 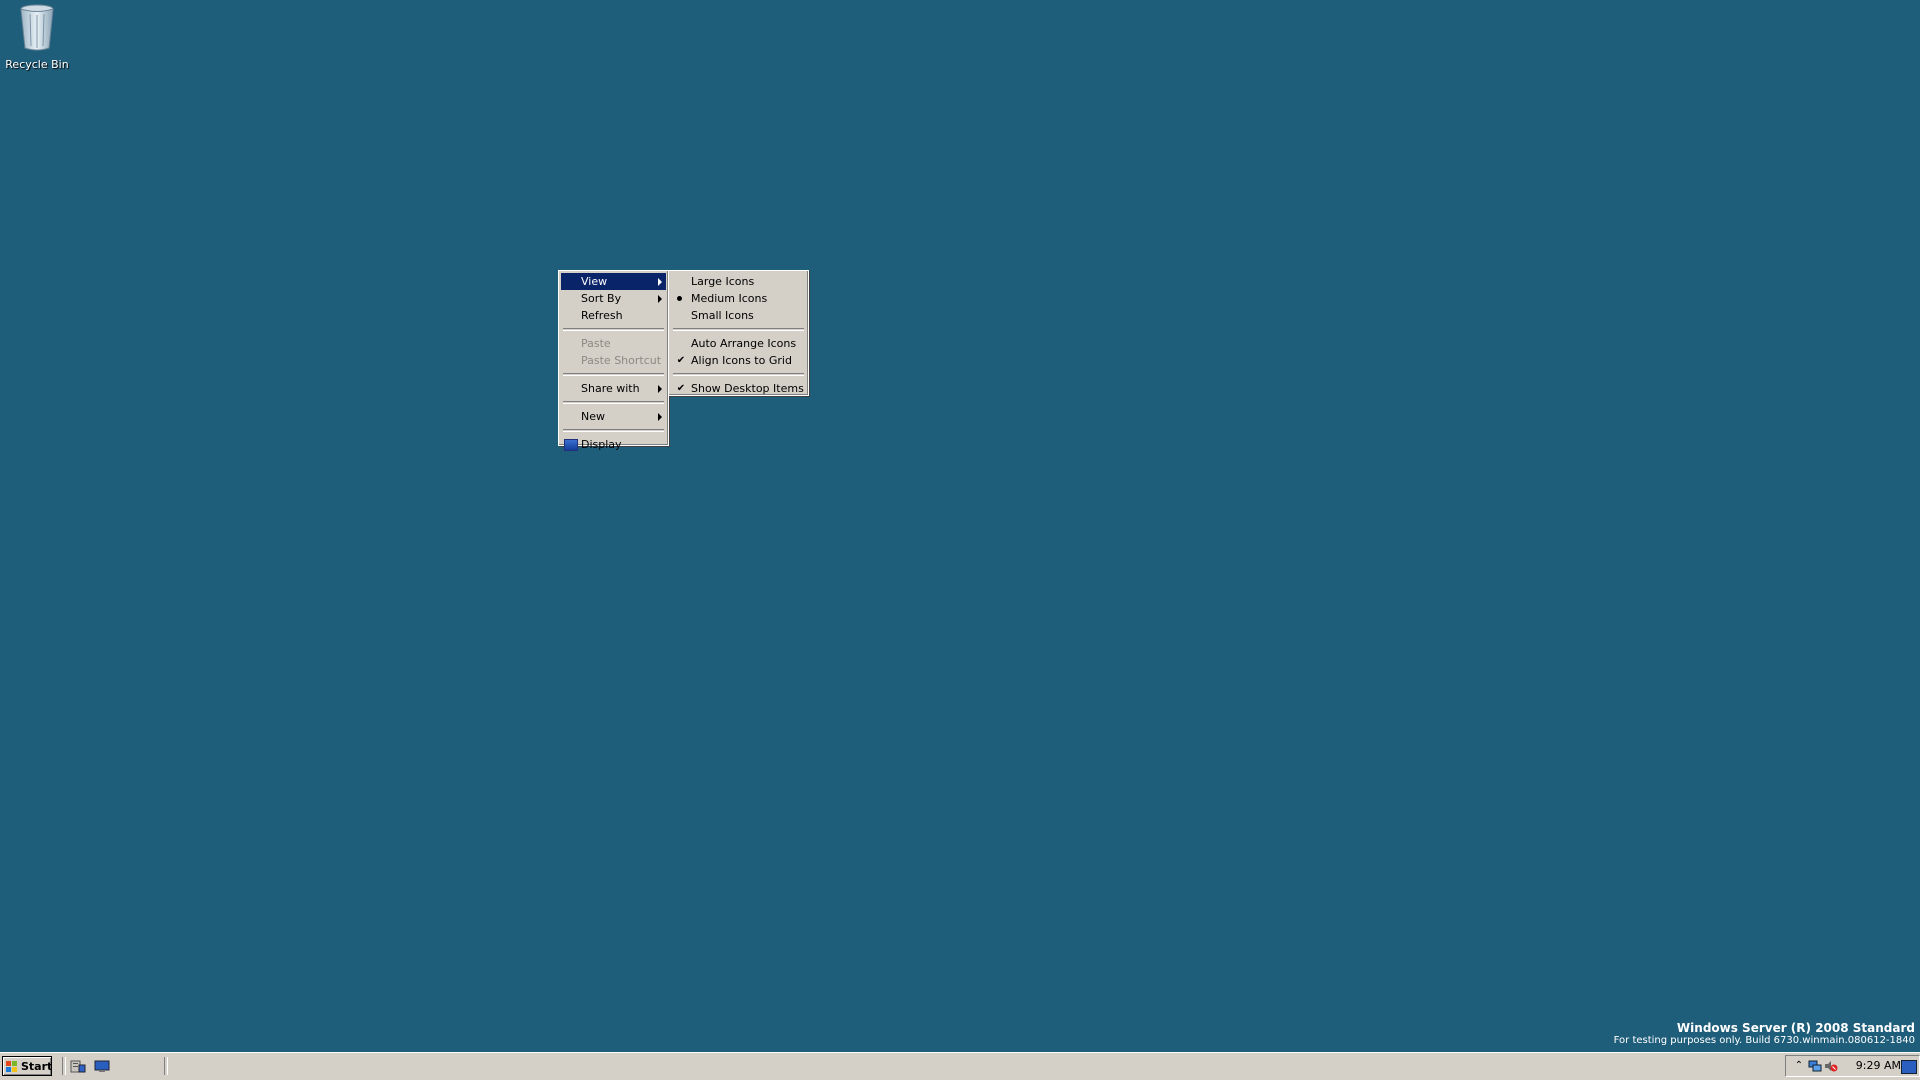 I want to click on recycle-bin-icon, so click(x=37, y=27).